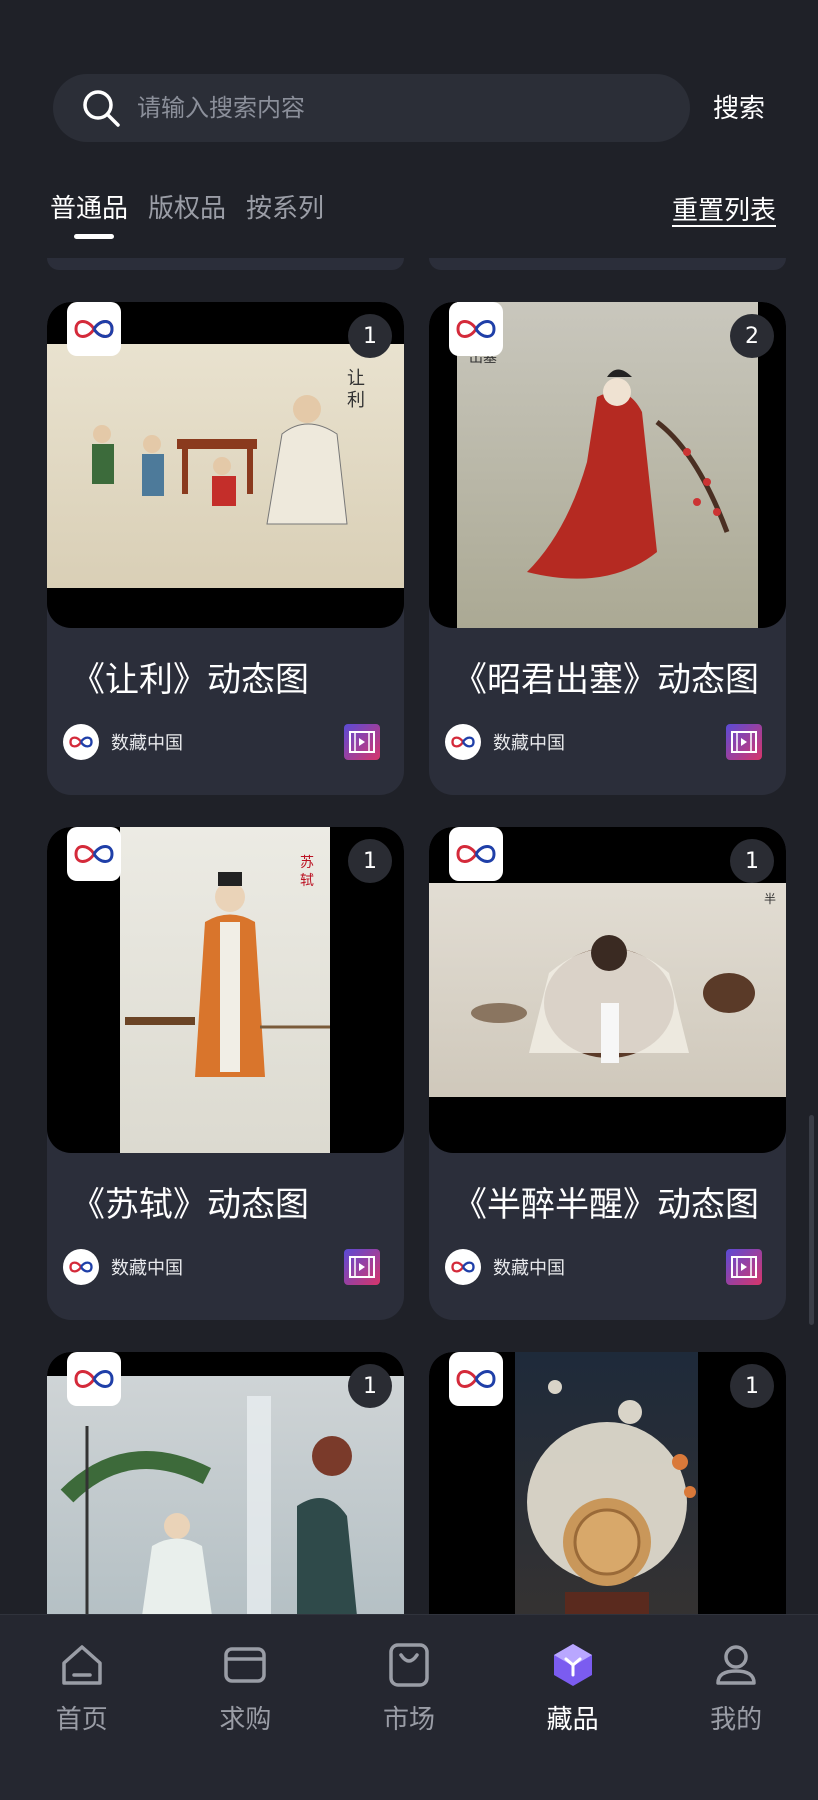  Describe the element at coordinates (409, 1665) in the screenshot. I see `shopping-bag-icon` at that location.